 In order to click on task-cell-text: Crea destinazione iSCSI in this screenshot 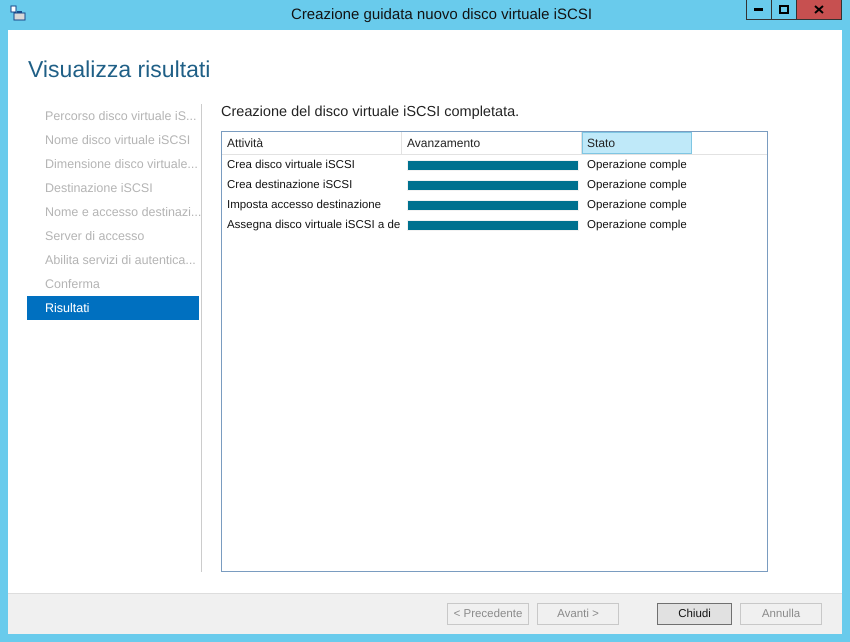, I will do `click(290, 185)`.